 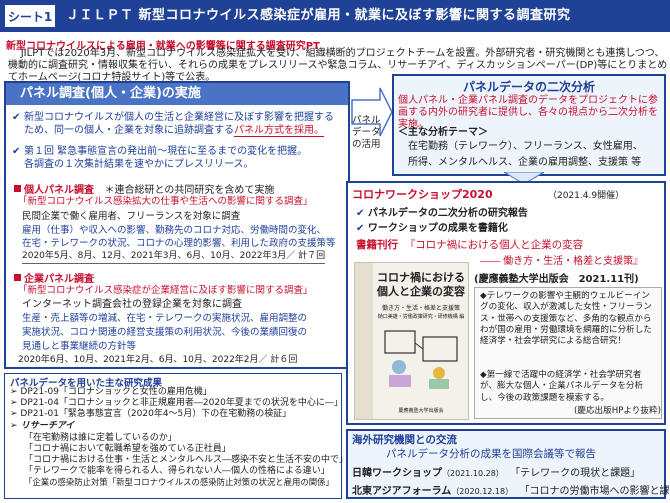 I want to click on international-row-2-date: （2020.12.18）, so click(x=482, y=491).